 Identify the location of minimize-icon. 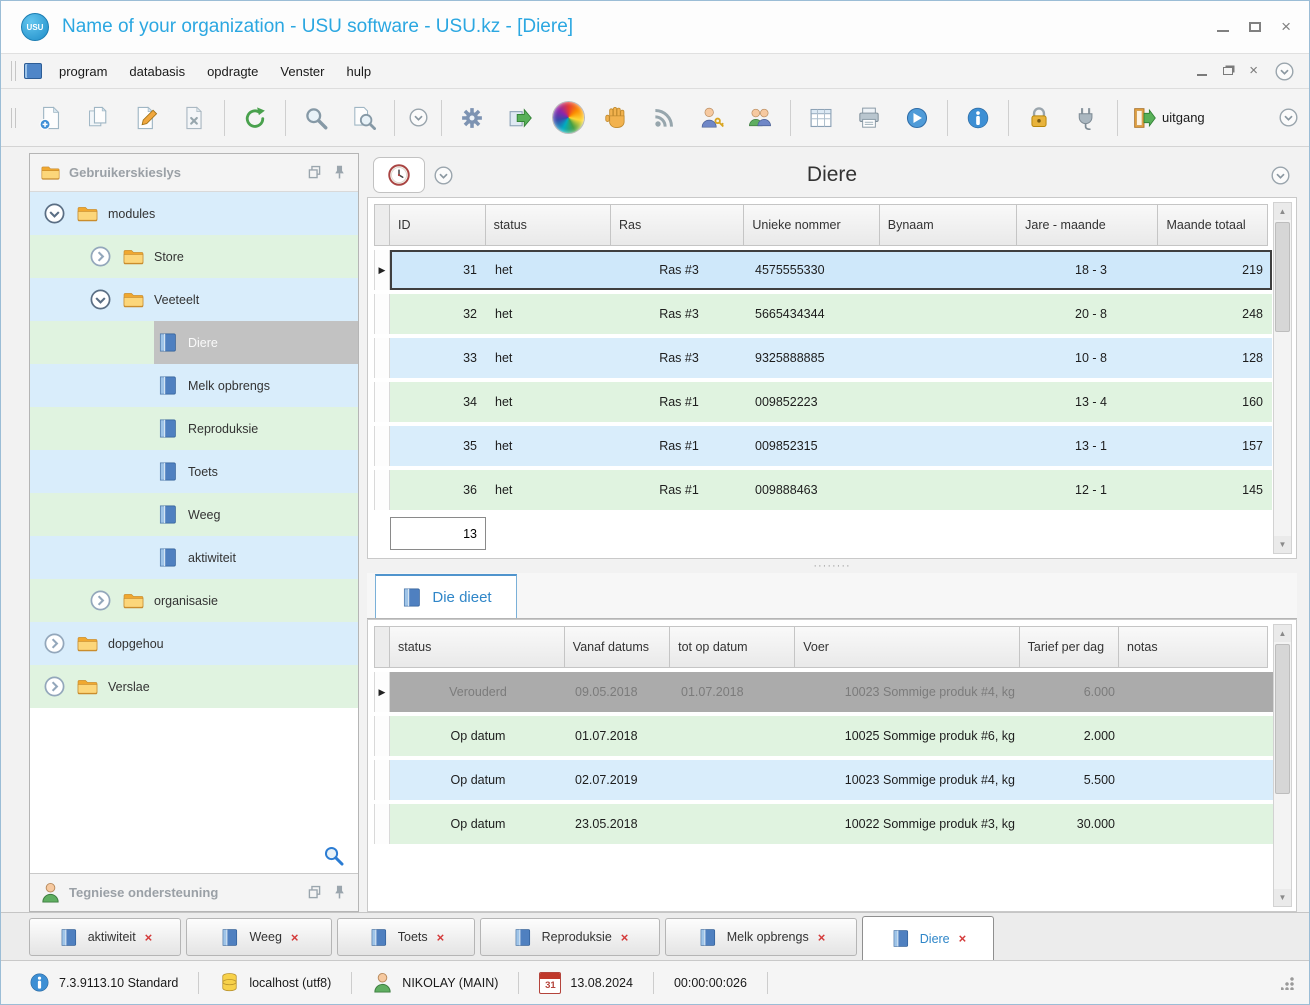
(1223, 31).